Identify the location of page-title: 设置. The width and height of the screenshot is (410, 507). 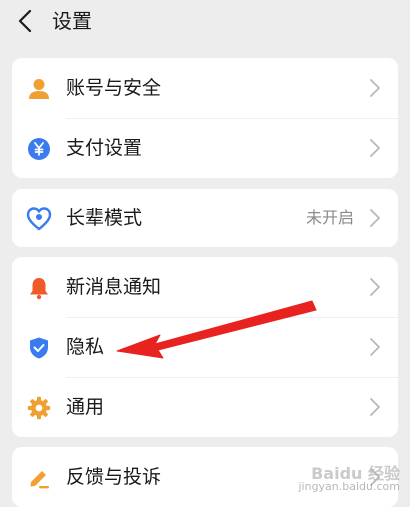
(72, 21).